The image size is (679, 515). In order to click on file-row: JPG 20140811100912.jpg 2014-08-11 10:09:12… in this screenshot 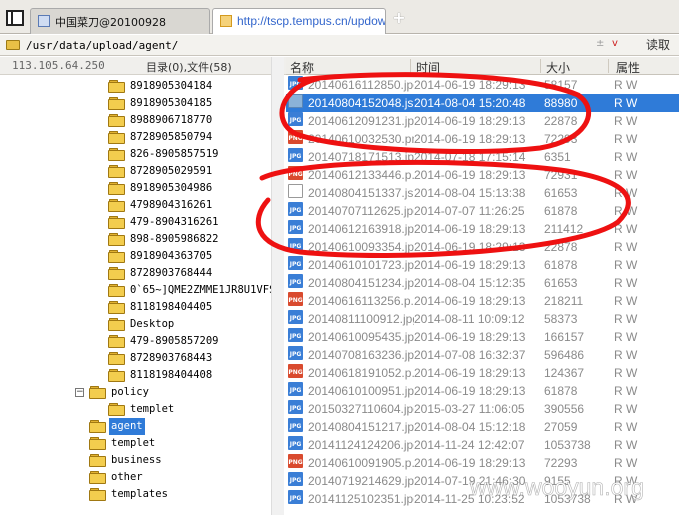, I will do `click(482, 319)`.